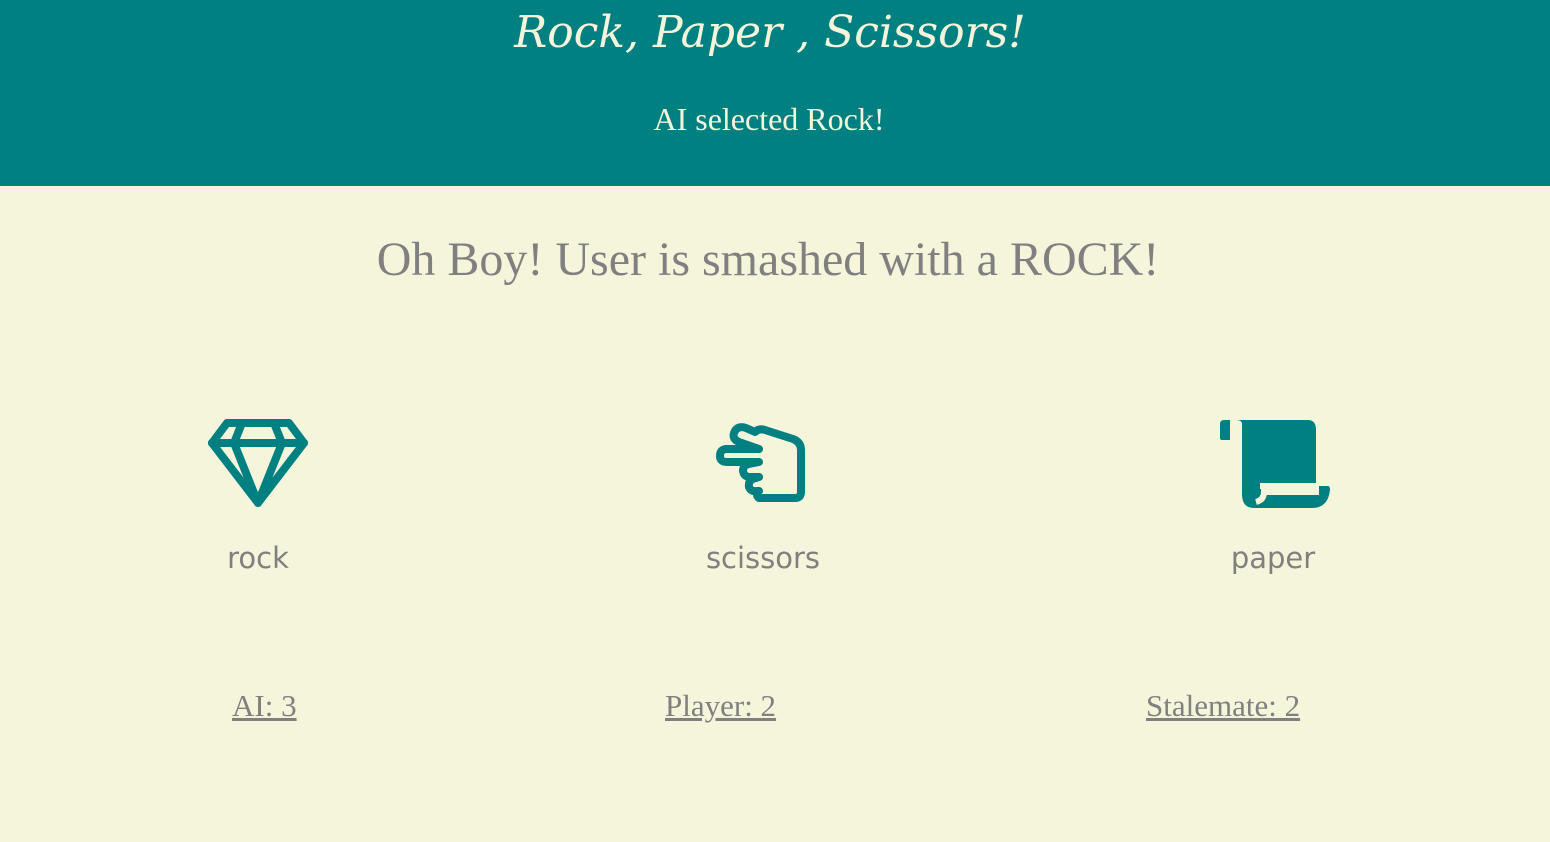 The width and height of the screenshot is (1550, 842). What do you see at coordinates (760, 462) in the screenshot?
I see `hand-scissors-icon` at bounding box center [760, 462].